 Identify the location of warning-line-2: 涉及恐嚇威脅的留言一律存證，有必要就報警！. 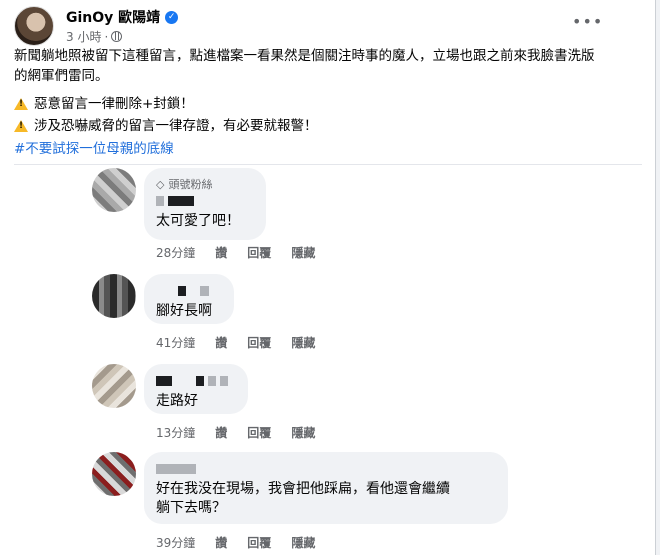
(314, 126).